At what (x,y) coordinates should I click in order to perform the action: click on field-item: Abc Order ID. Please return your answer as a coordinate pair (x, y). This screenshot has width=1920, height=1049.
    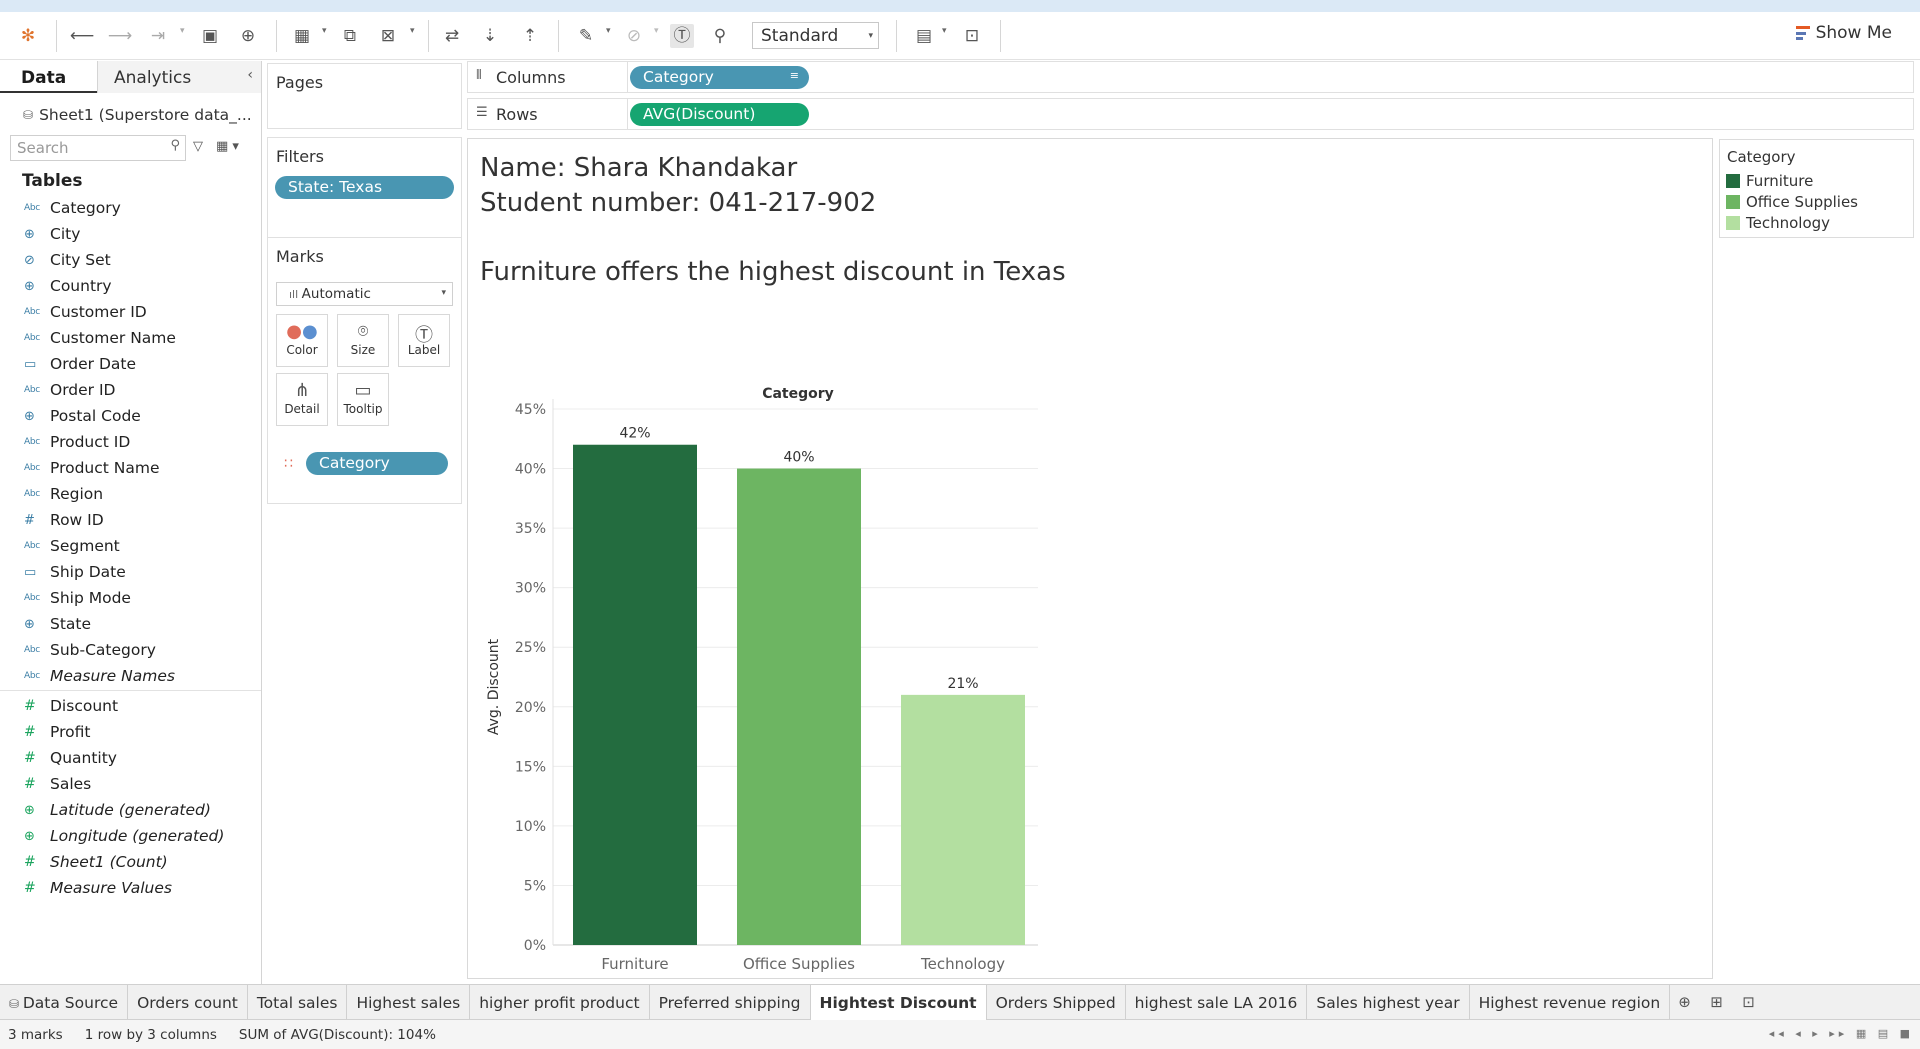
    Looking at the image, I should click on (130, 390).